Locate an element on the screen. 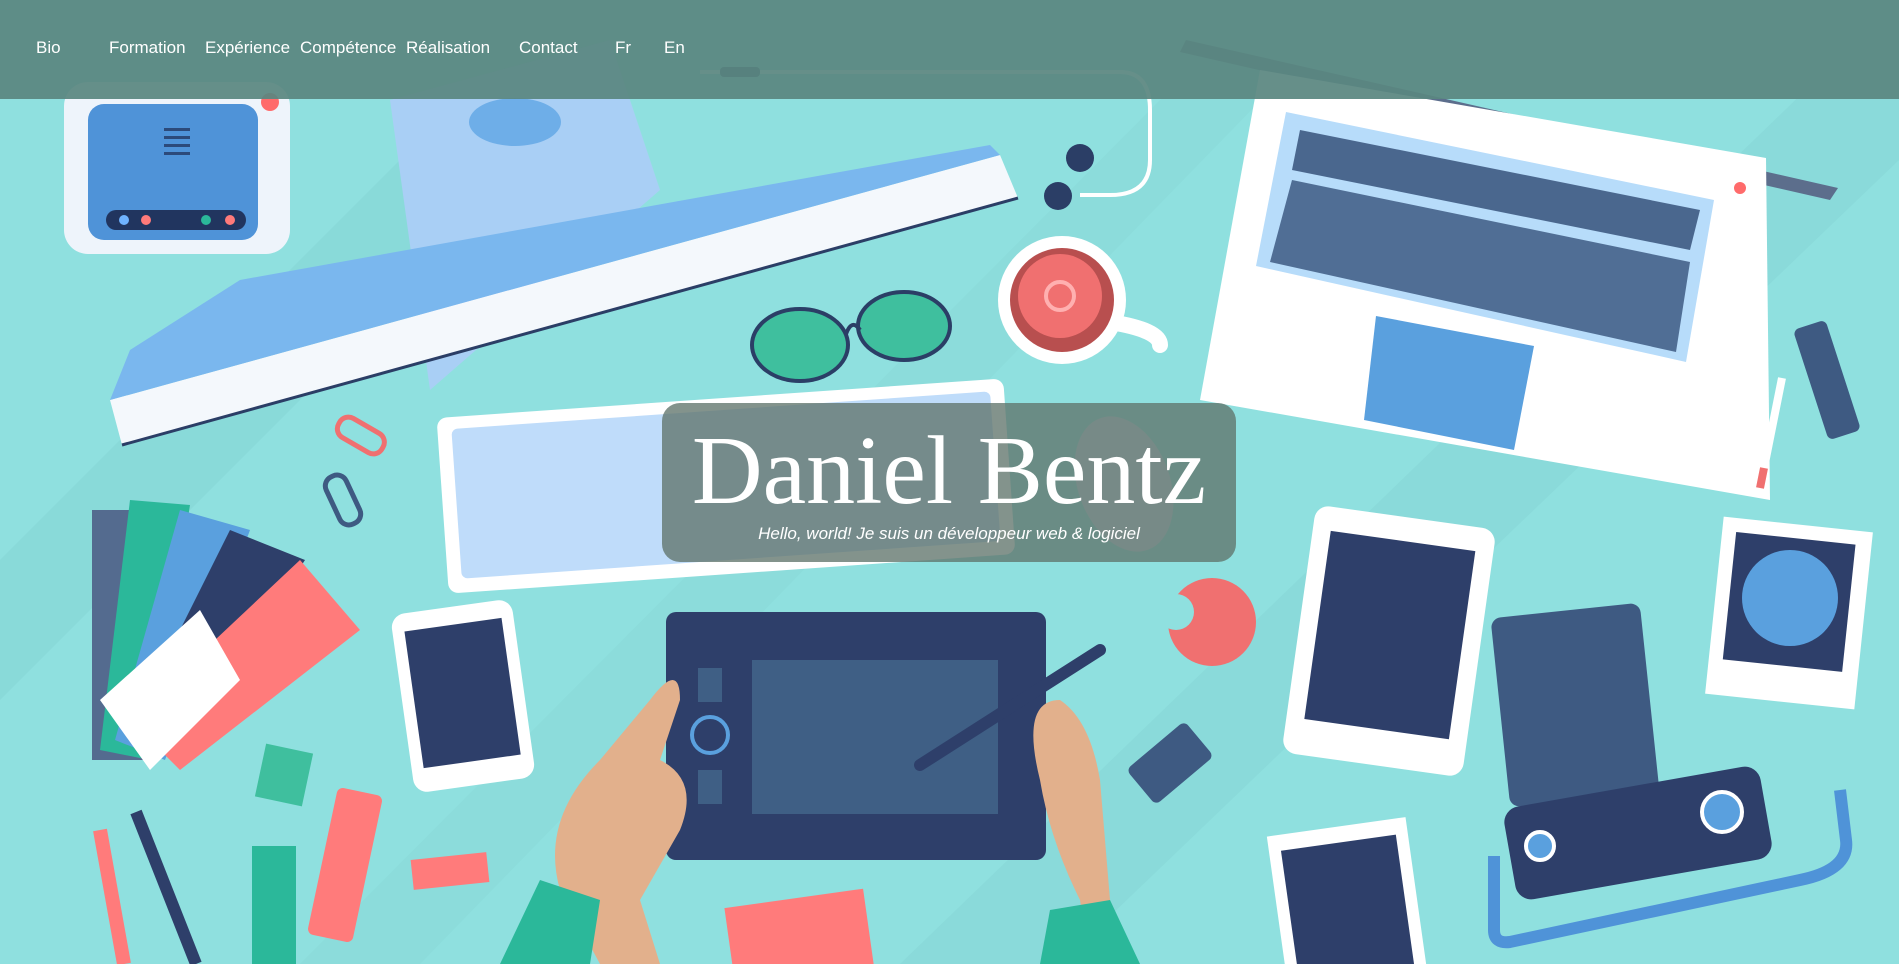 The height and width of the screenshot is (964, 1899). nav-link-contact: Contact is located at coordinates (548, 48).